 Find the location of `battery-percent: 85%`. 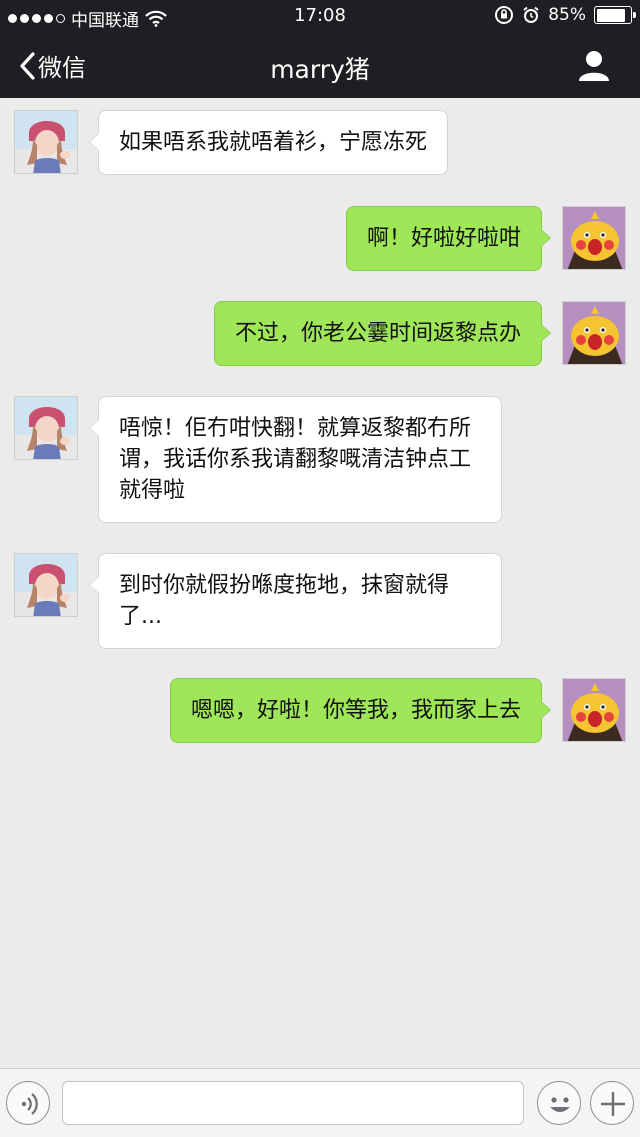

battery-percent: 85% is located at coordinates (567, 15).